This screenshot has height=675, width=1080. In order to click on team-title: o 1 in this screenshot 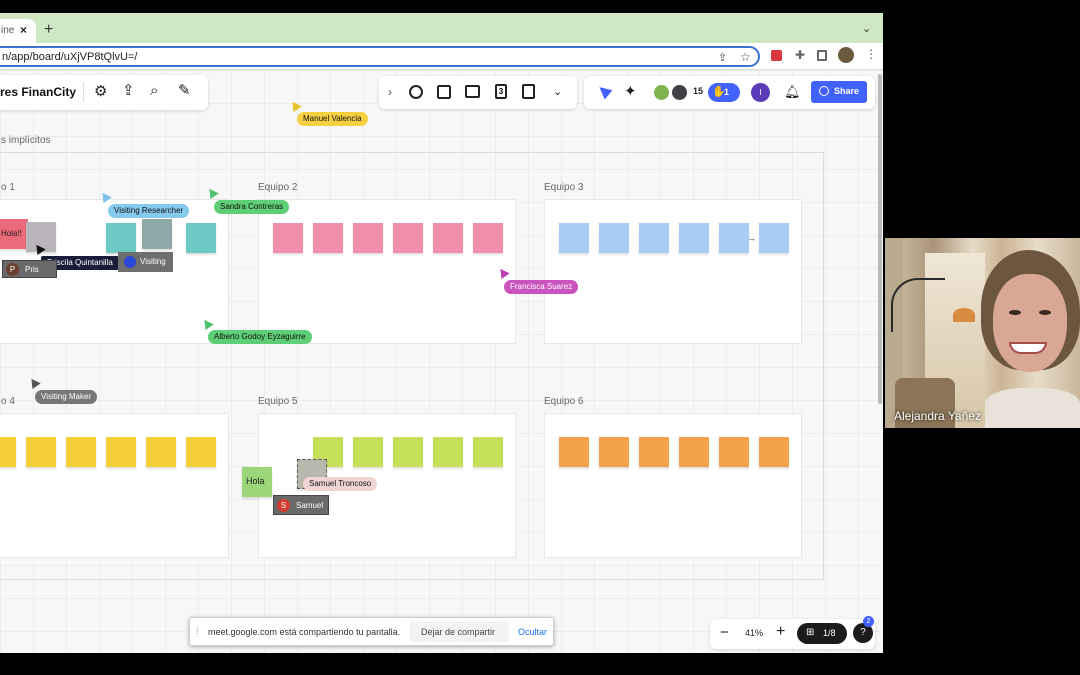, I will do `click(8, 187)`.